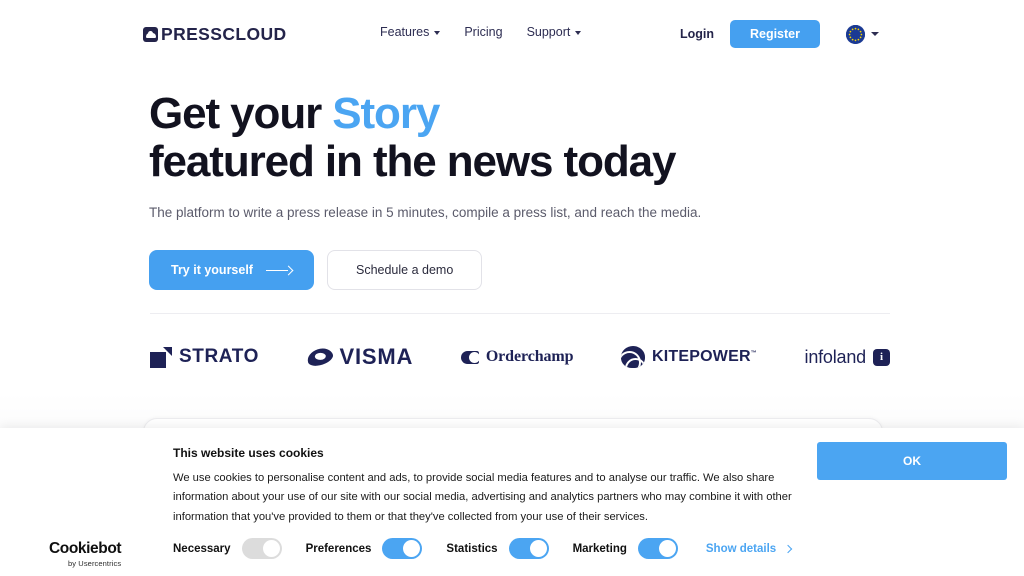  What do you see at coordinates (376, 356) in the screenshot?
I see `client-name-visma: VISMA` at bounding box center [376, 356].